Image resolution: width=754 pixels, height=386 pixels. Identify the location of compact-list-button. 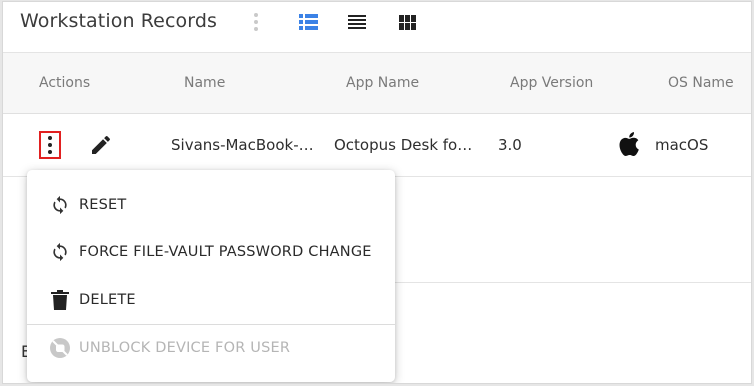
(357, 22).